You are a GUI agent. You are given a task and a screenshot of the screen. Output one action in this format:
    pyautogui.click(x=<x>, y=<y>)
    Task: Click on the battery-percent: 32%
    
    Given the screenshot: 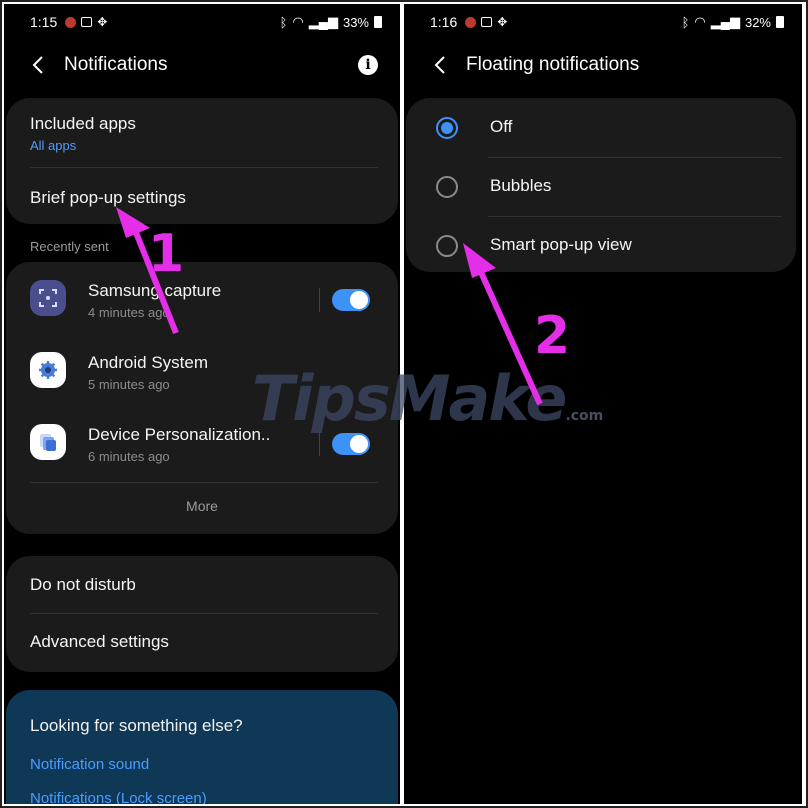 What is the action you would take?
    pyautogui.click(x=757, y=22)
    